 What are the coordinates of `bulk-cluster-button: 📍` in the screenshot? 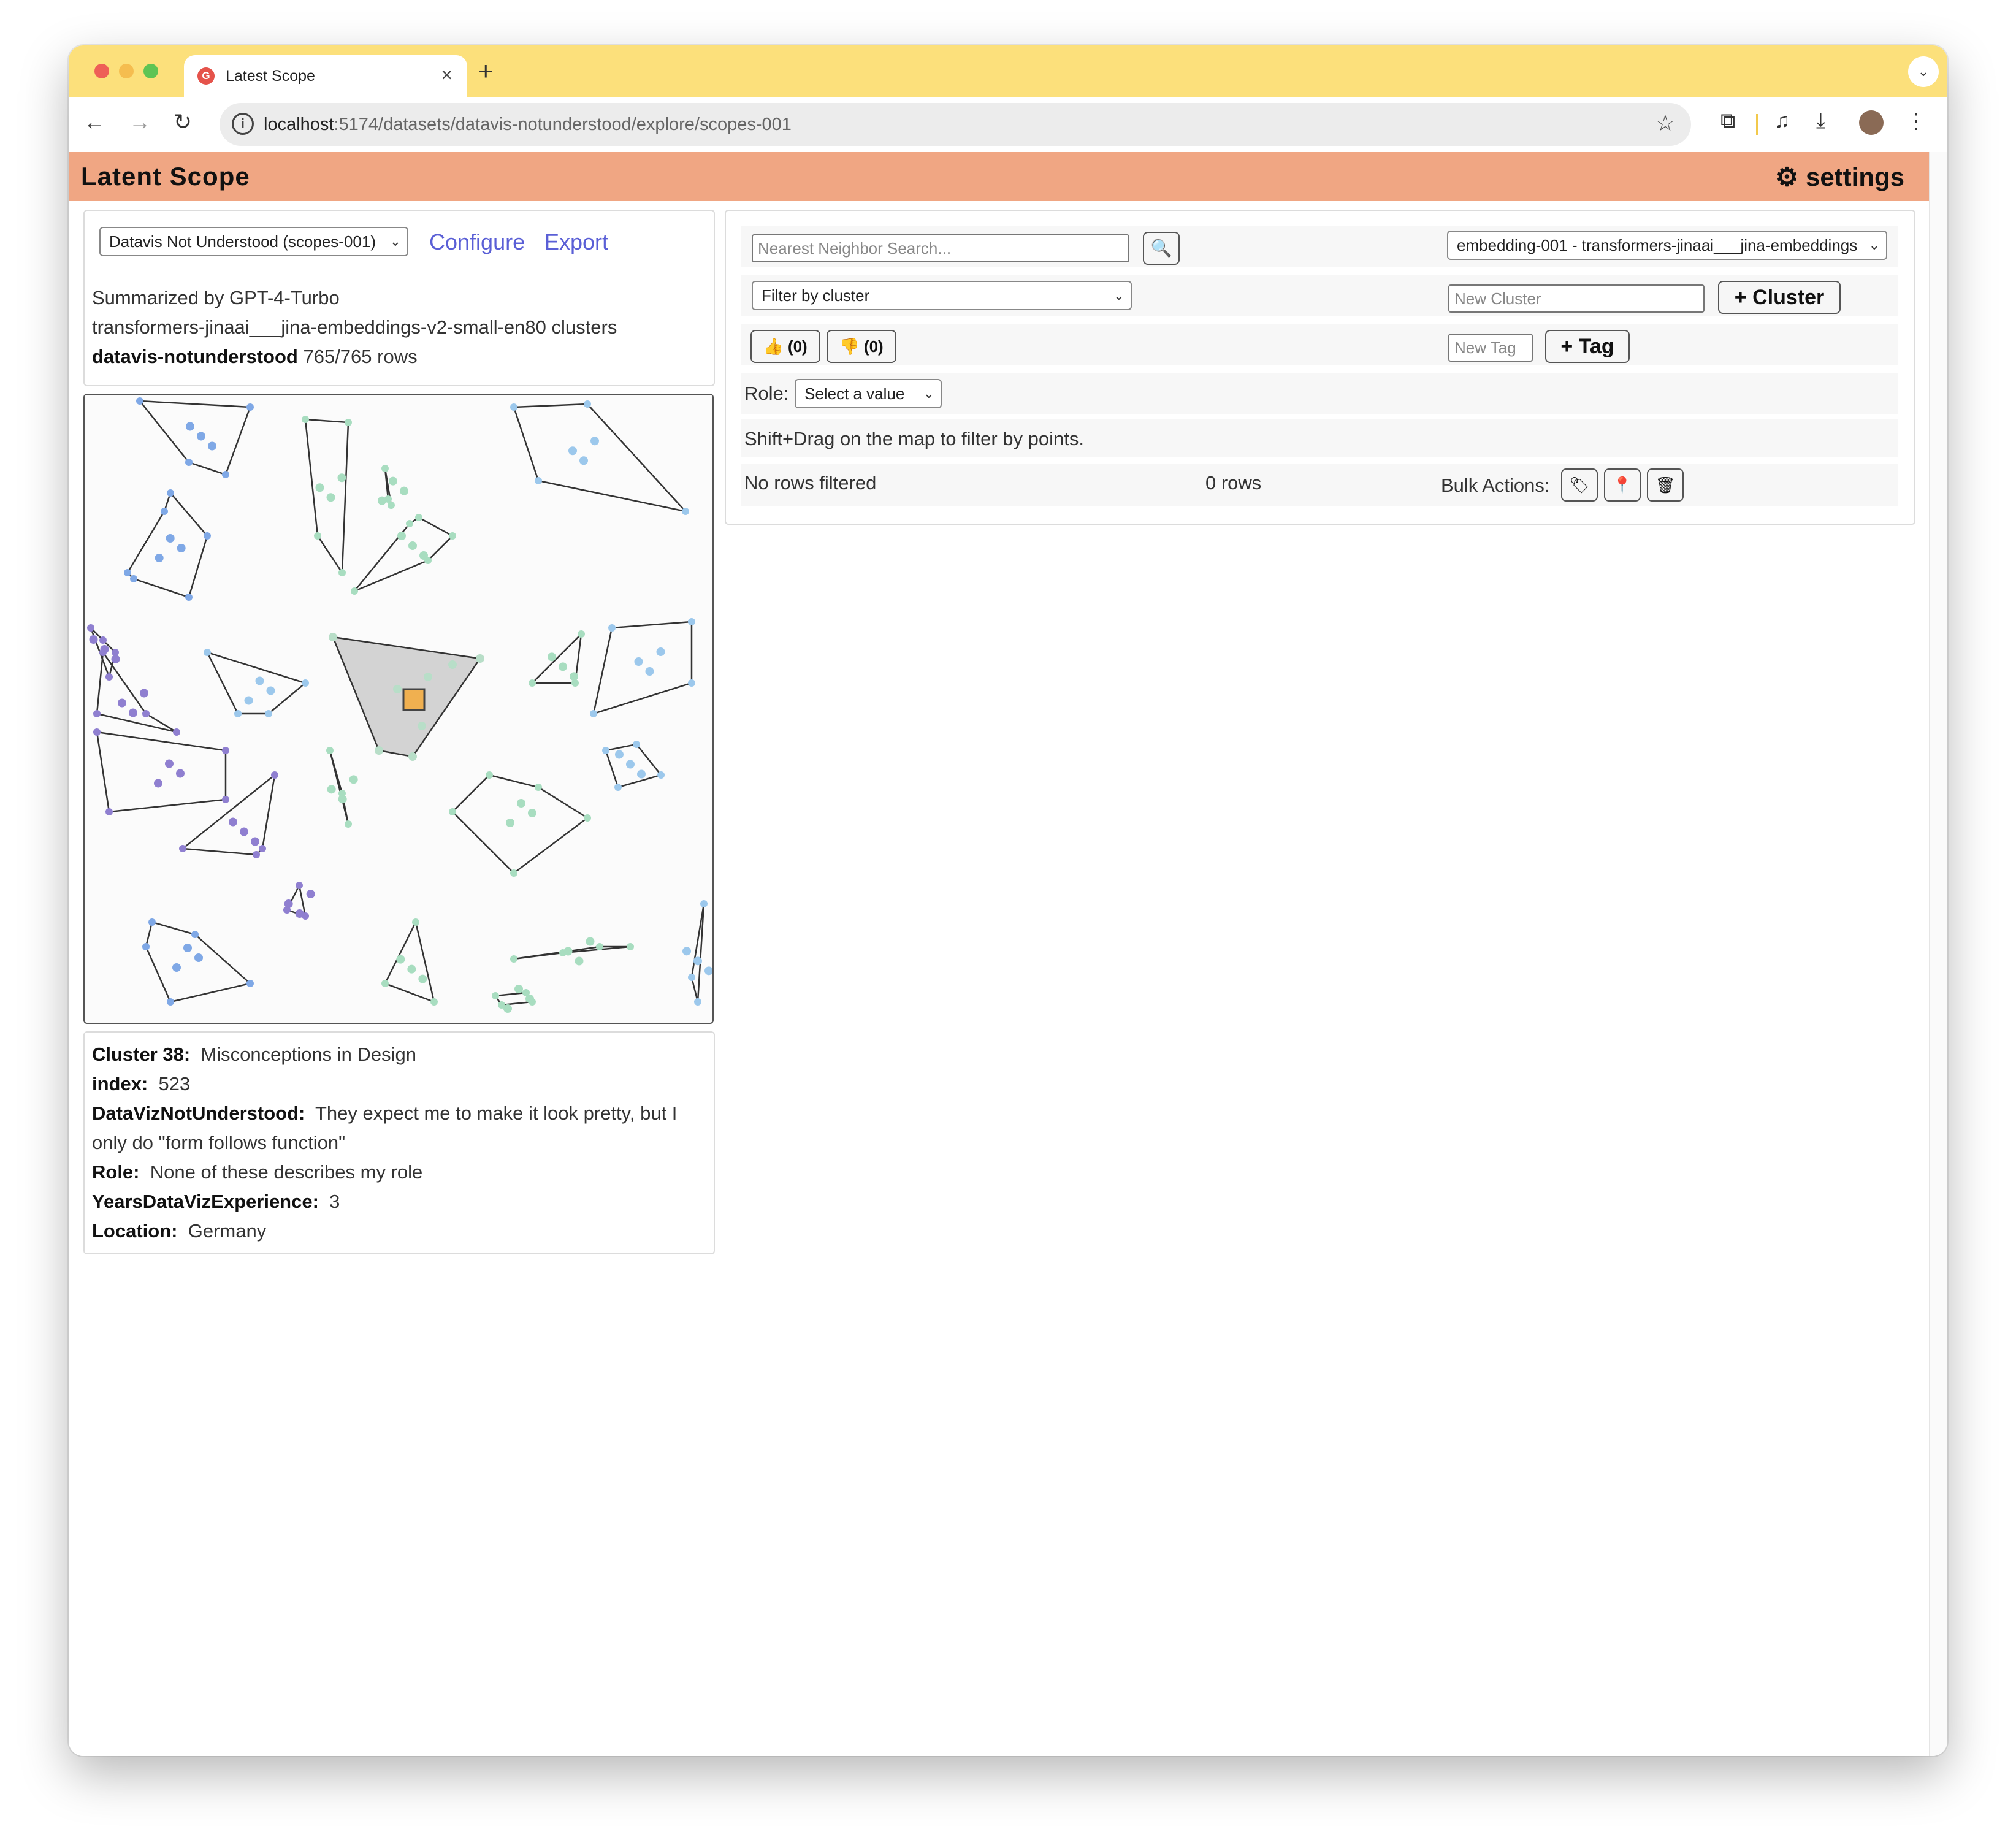 It's located at (1622, 485).